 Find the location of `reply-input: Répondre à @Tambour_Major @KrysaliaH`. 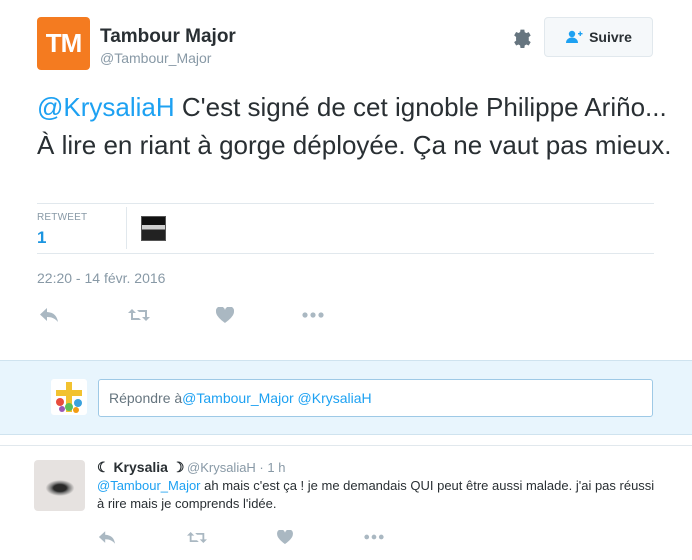

reply-input: Répondre à @Tambour_Major @KrysaliaH is located at coordinates (375, 398).